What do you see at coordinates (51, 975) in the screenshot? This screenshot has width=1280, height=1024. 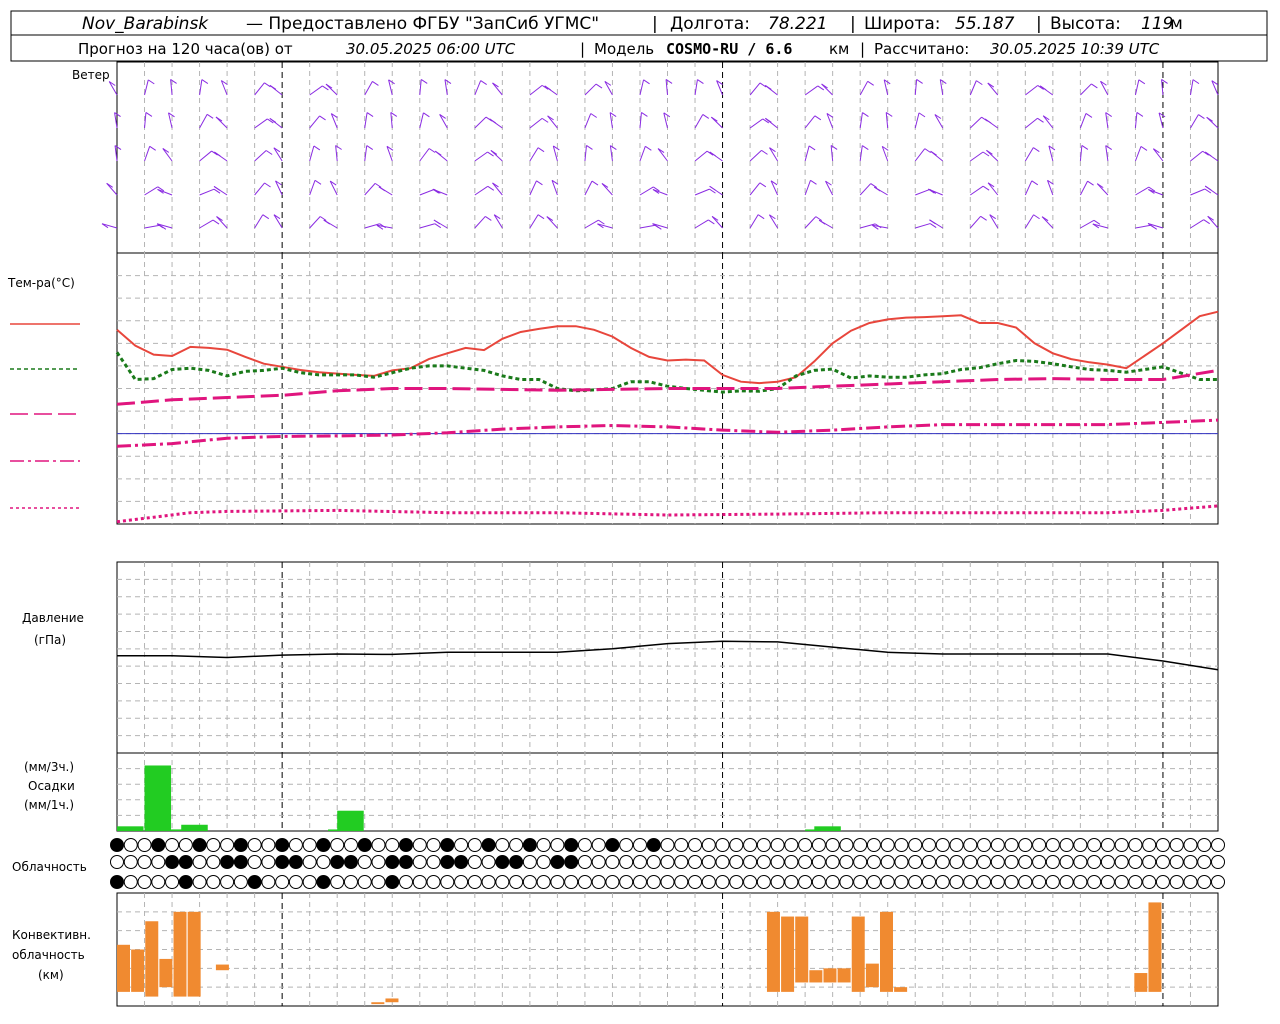 I see `conv-unit: (км)` at bounding box center [51, 975].